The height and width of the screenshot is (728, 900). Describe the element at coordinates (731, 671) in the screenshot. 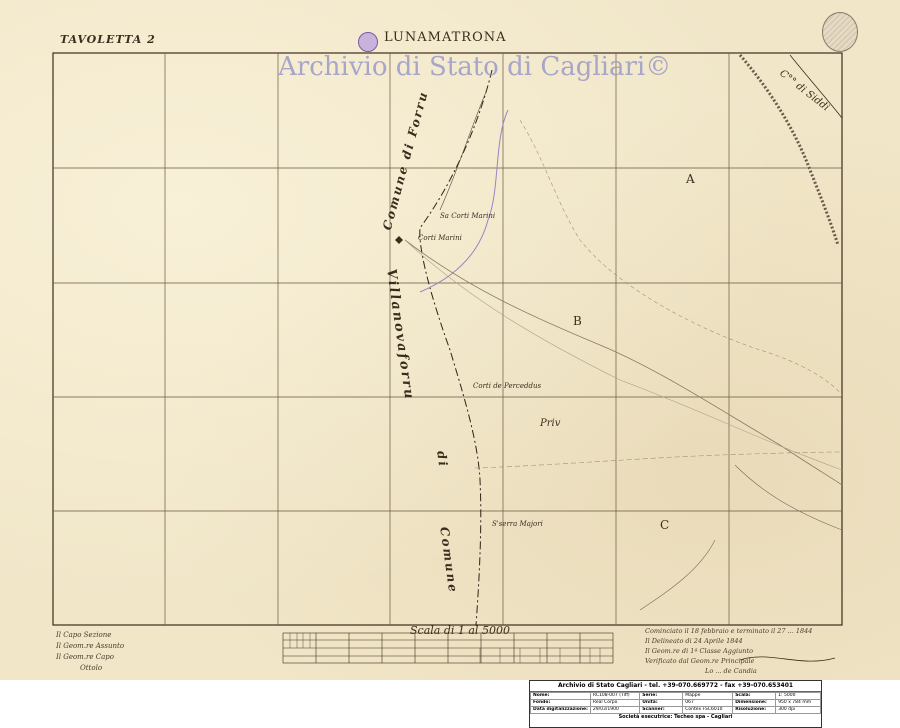

I see `signature-line: Lo ... de Candia` at that location.